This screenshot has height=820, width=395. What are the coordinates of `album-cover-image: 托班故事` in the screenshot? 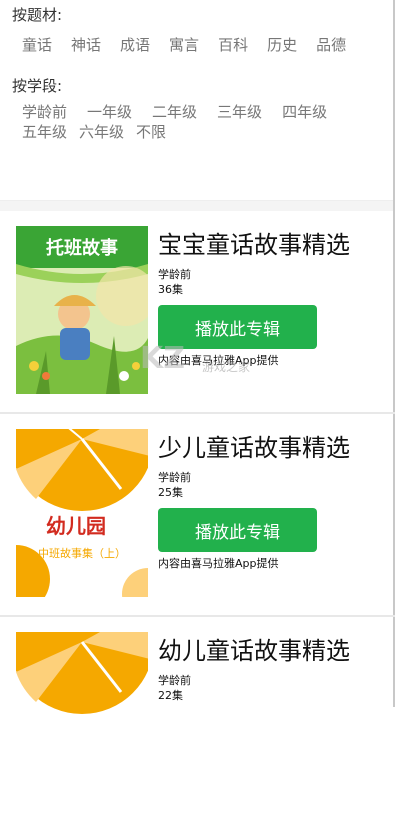 It's located at (82, 310).